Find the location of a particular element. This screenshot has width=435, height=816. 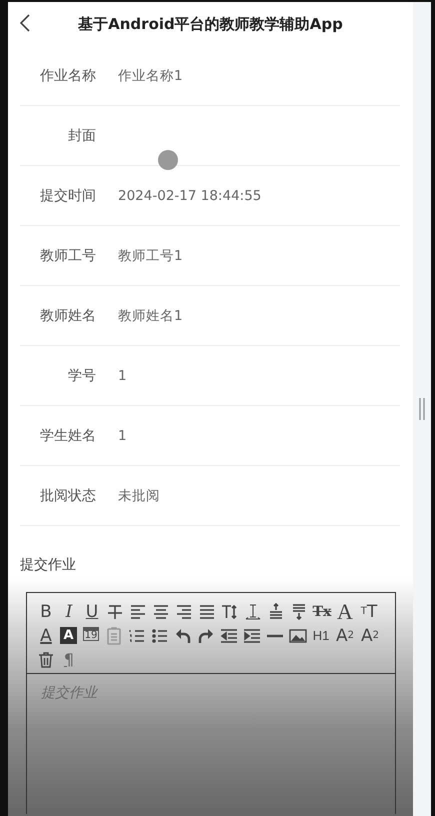

date-button: 19 is located at coordinates (91, 634).